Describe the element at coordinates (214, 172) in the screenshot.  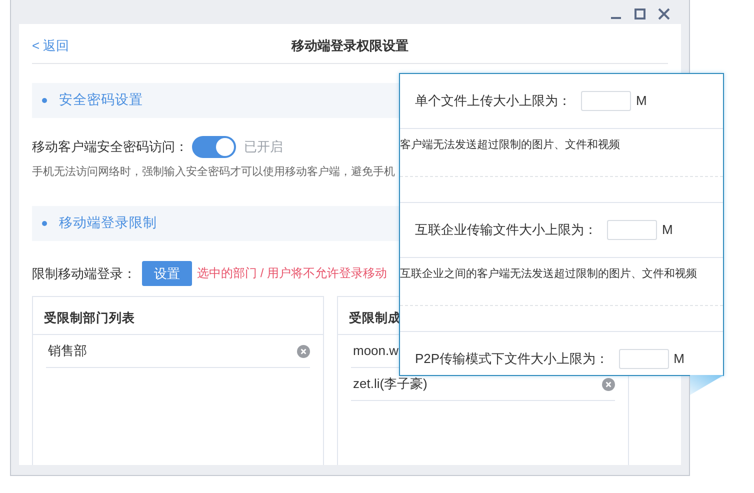
I see `description-text: 手机无法访问网络时，强制输入安全密码才可以使用移动客户端，避免手机` at that location.